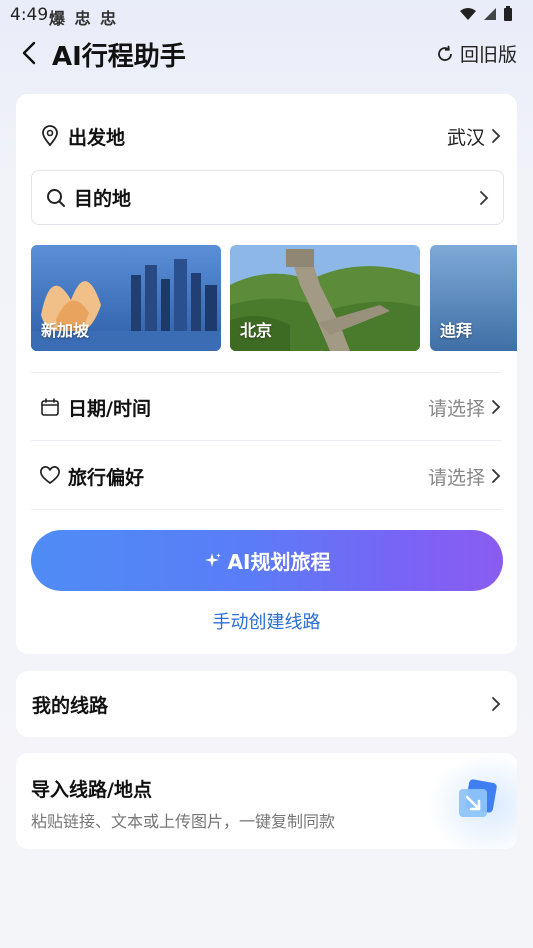 This screenshot has height=948, width=533. Describe the element at coordinates (103, 199) in the screenshot. I see `destination-label: 目的地` at that location.